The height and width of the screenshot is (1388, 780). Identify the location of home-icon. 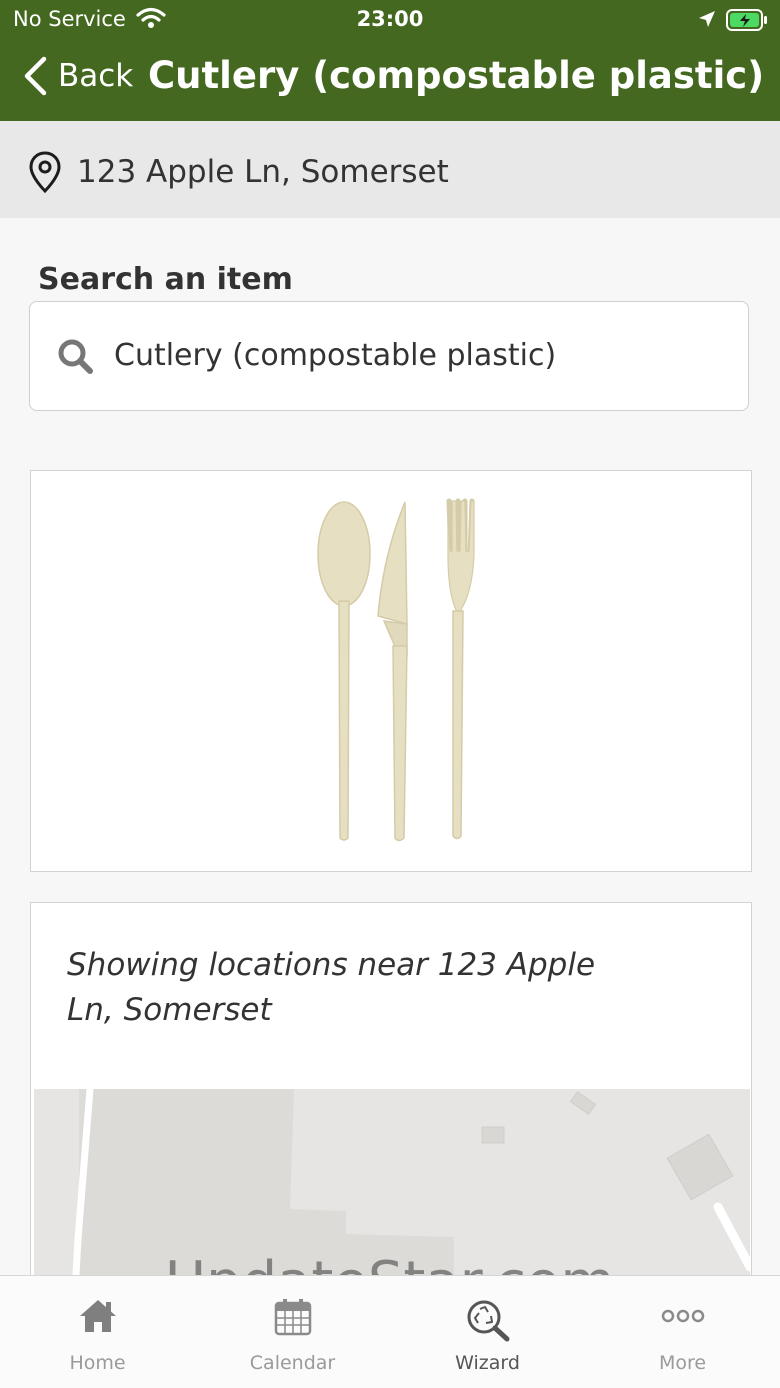
(98, 1318).